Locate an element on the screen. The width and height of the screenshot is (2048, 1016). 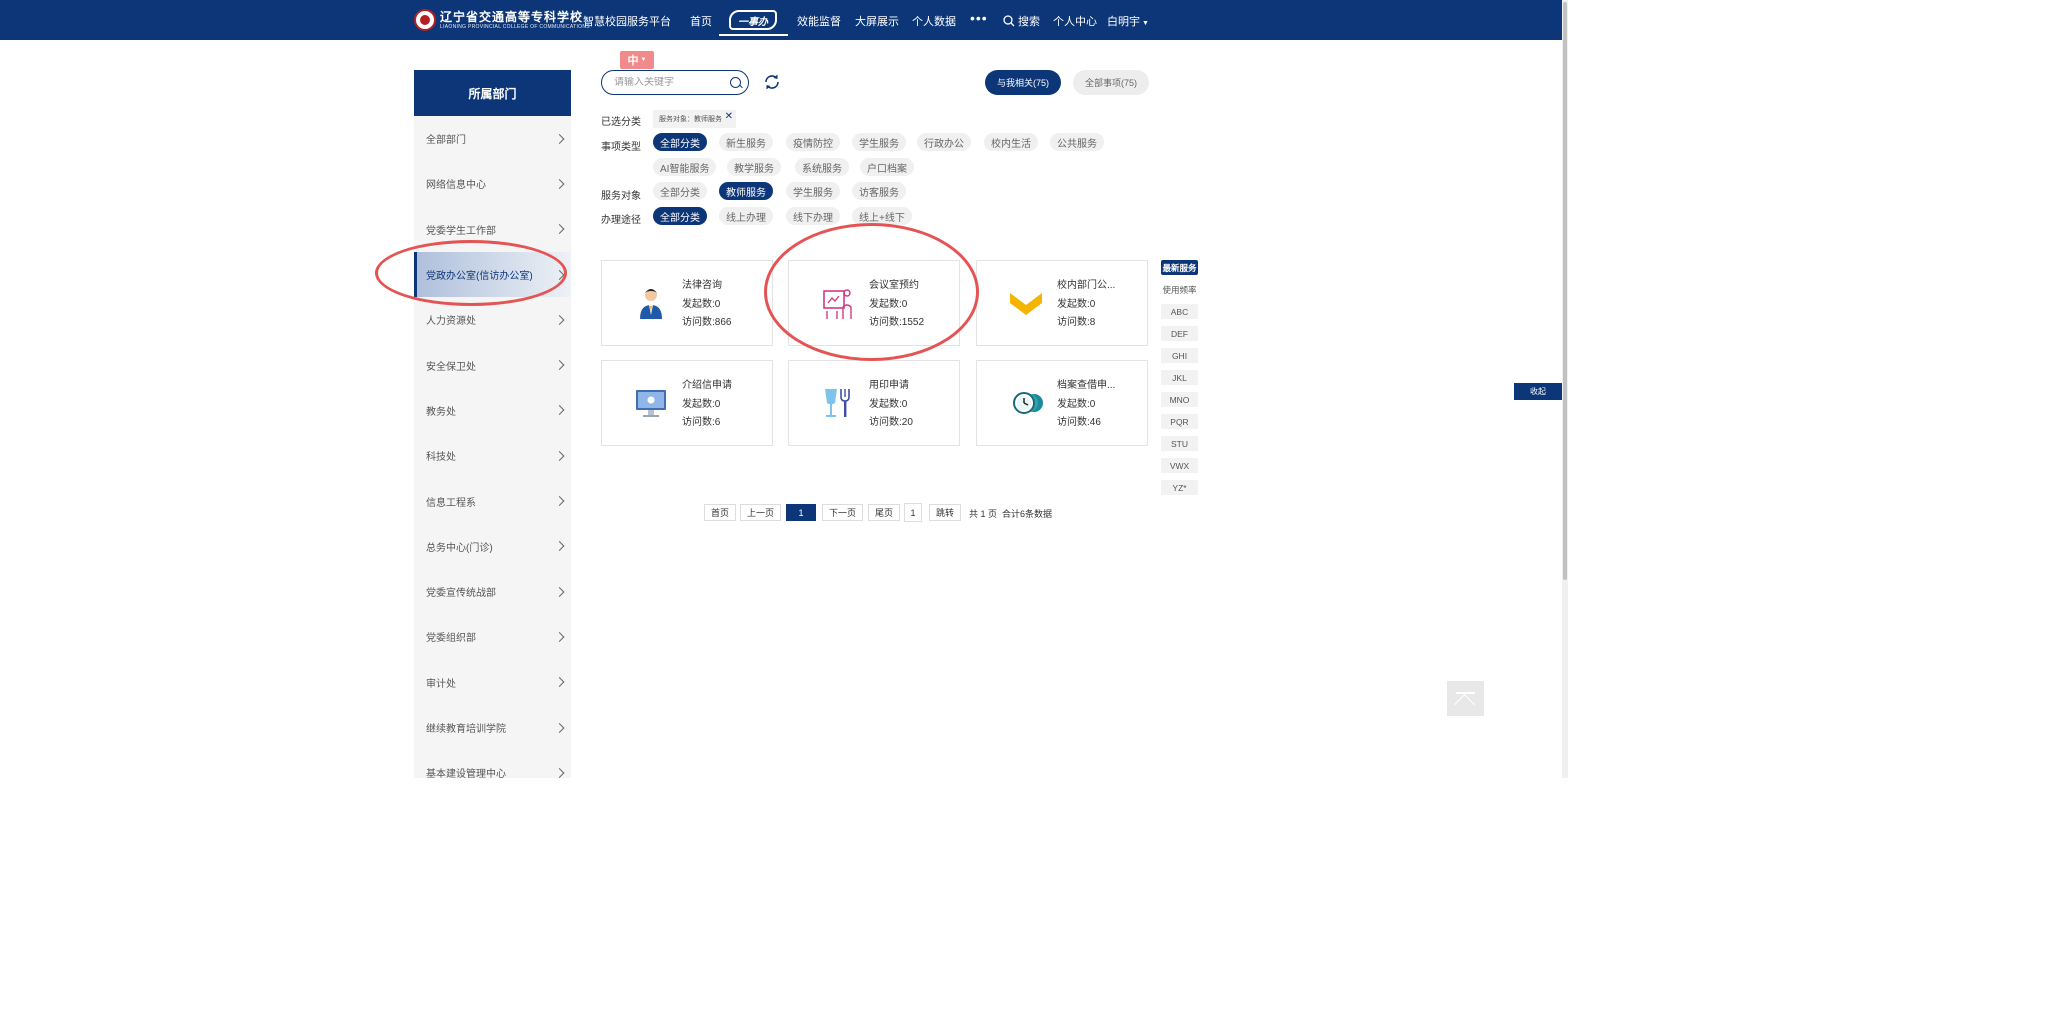
sidebar-item: 党委宣传统战部 is located at coordinates (492, 591).